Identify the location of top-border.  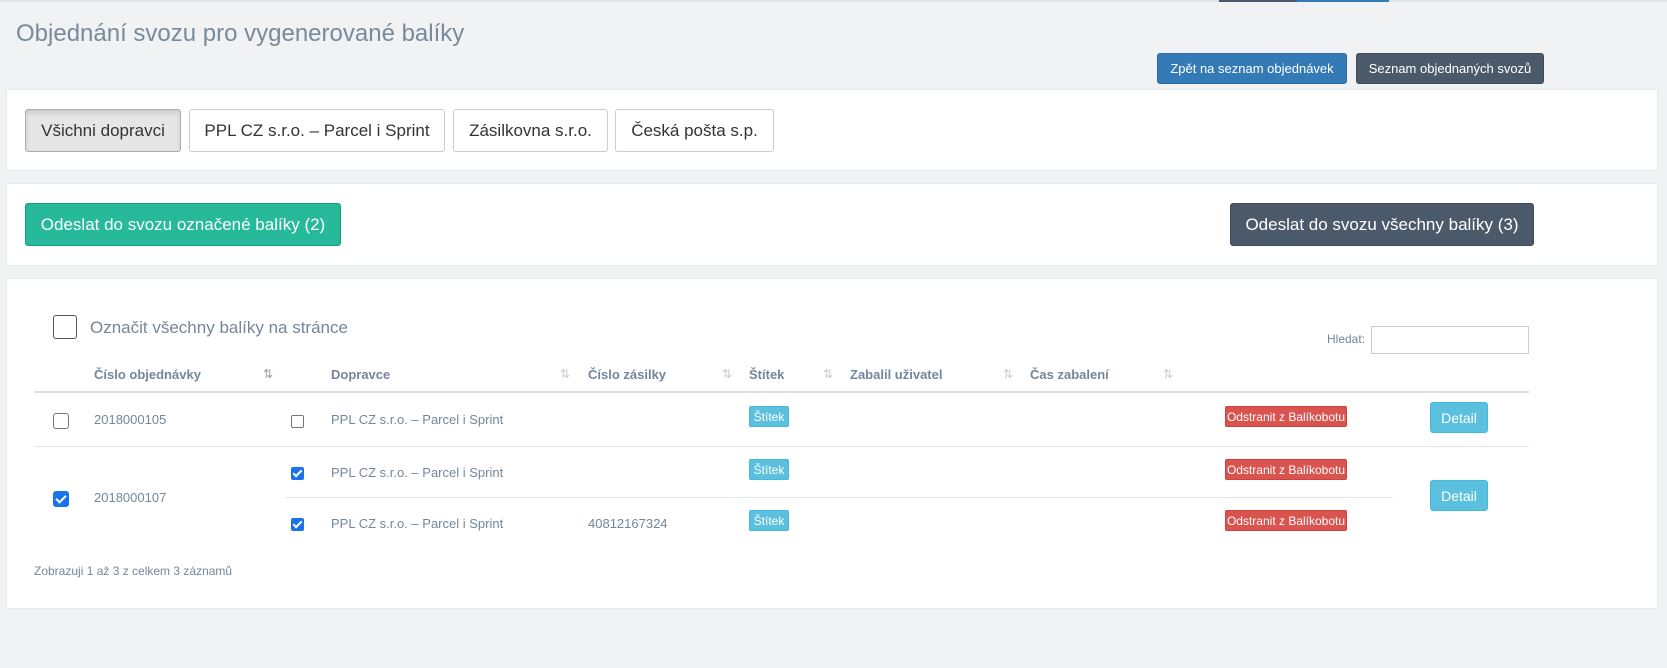
(833, 1).